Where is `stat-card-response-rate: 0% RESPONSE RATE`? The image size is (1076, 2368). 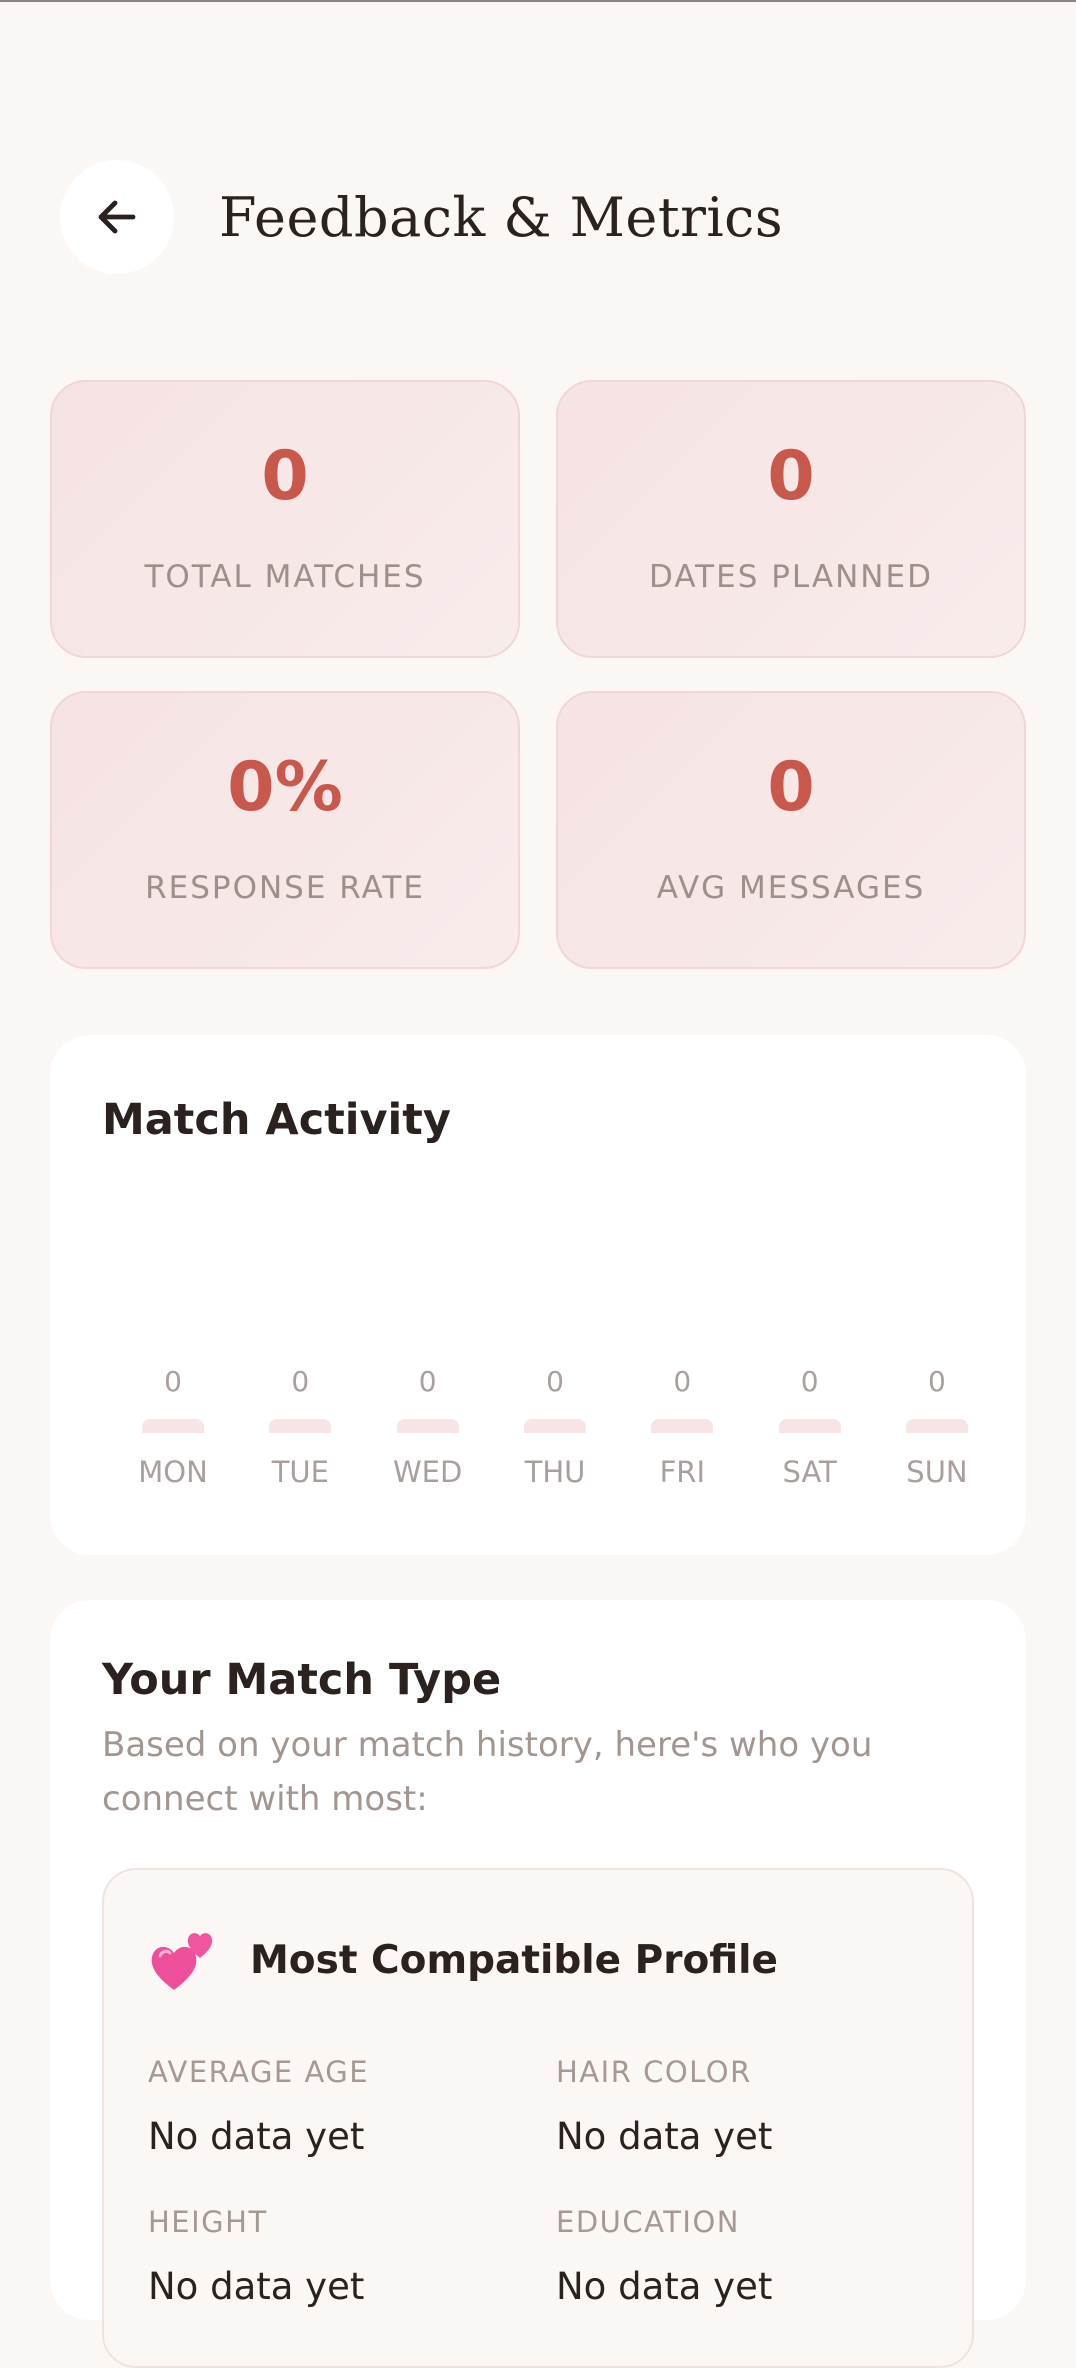 stat-card-response-rate: 0% RESPONSE RATE is located at coordinates (285, 830).